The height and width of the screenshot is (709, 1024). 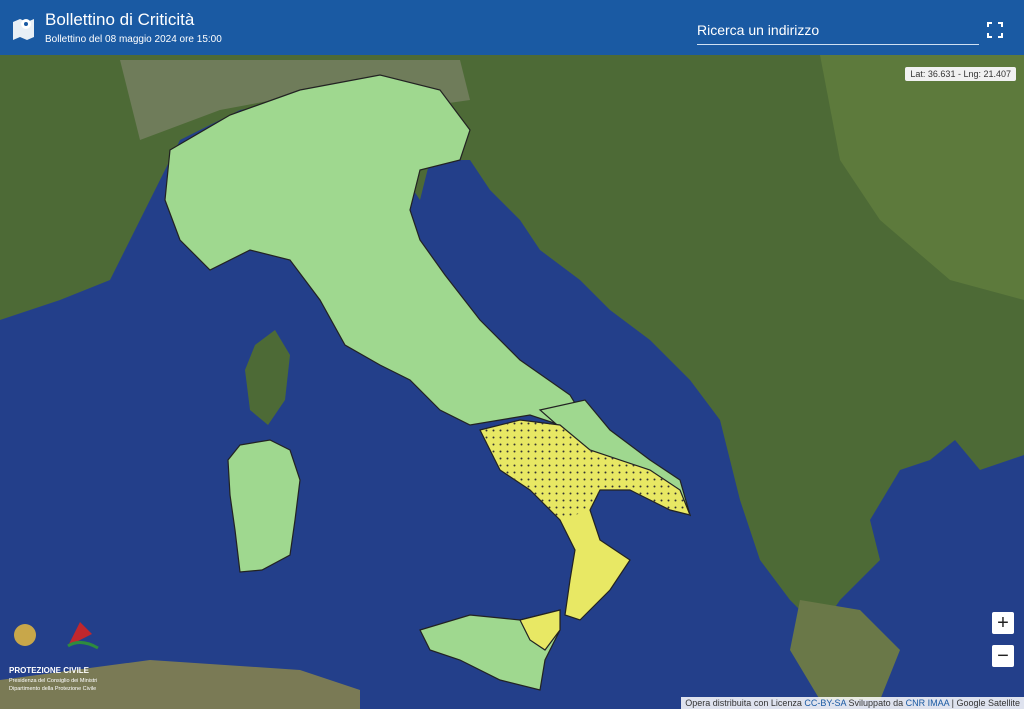 I want to click on license-link: CC-BY-SA, so click(x=825, y=703).